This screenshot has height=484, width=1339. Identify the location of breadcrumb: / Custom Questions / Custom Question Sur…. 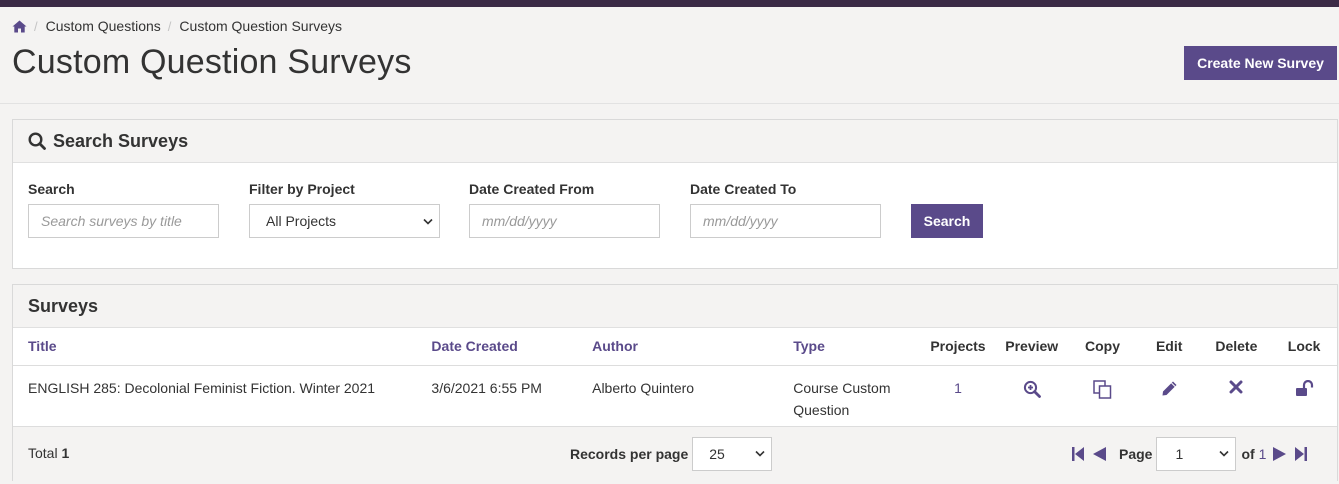
(177, 26).